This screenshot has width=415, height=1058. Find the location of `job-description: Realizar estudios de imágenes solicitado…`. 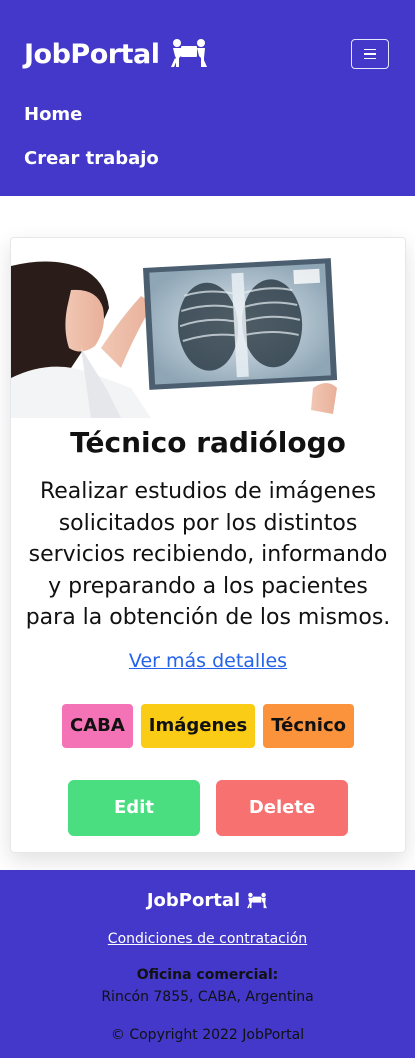

job-description: Realizar estudios de imágenes solicitado… is located at coordinates (208, 554).